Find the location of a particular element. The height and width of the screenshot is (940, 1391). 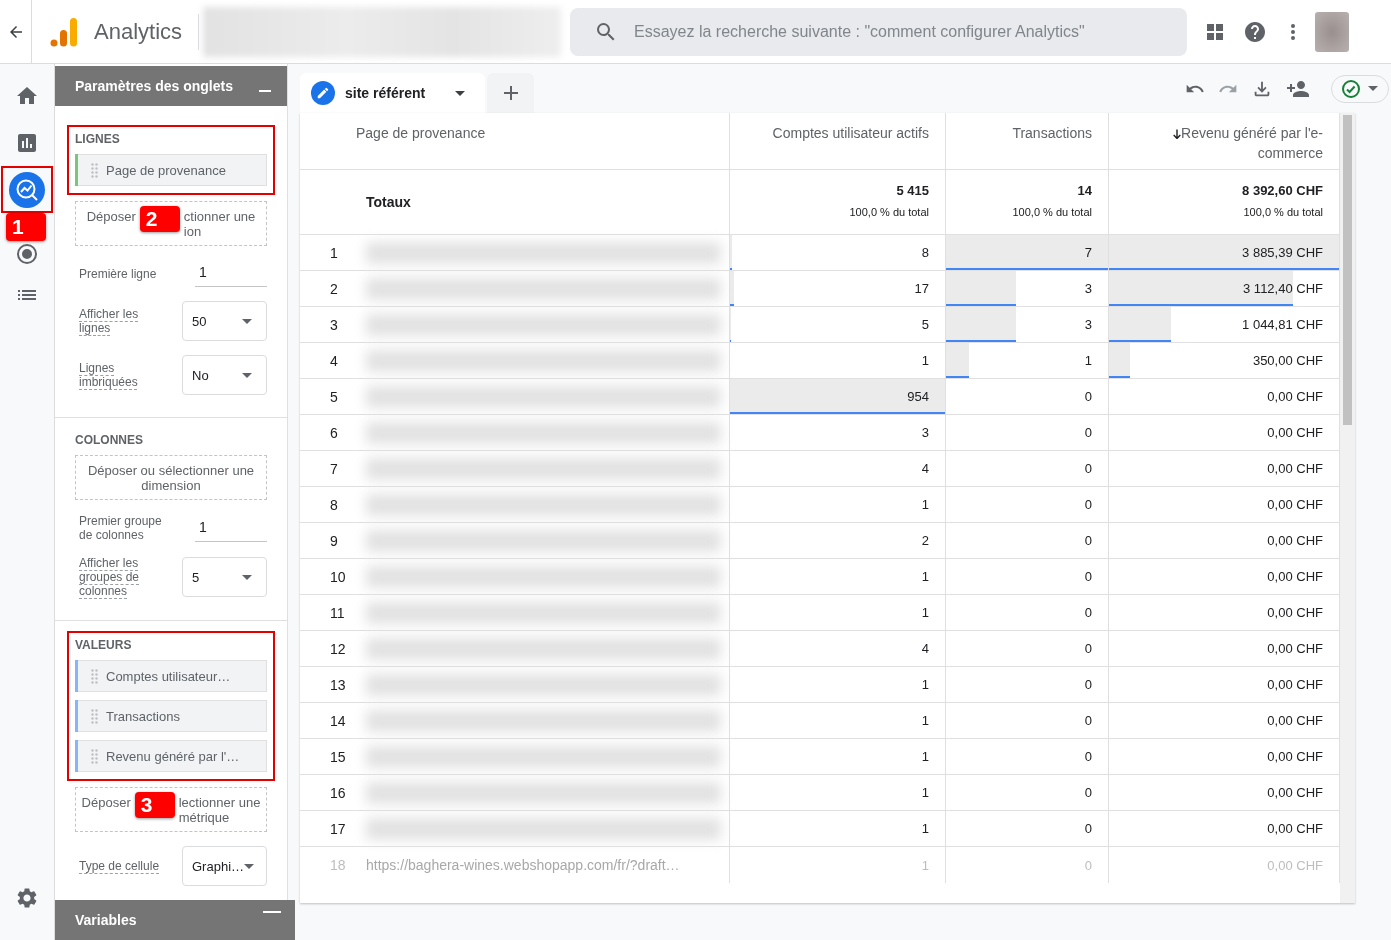

nav-item is located at coordinates (27, 189).